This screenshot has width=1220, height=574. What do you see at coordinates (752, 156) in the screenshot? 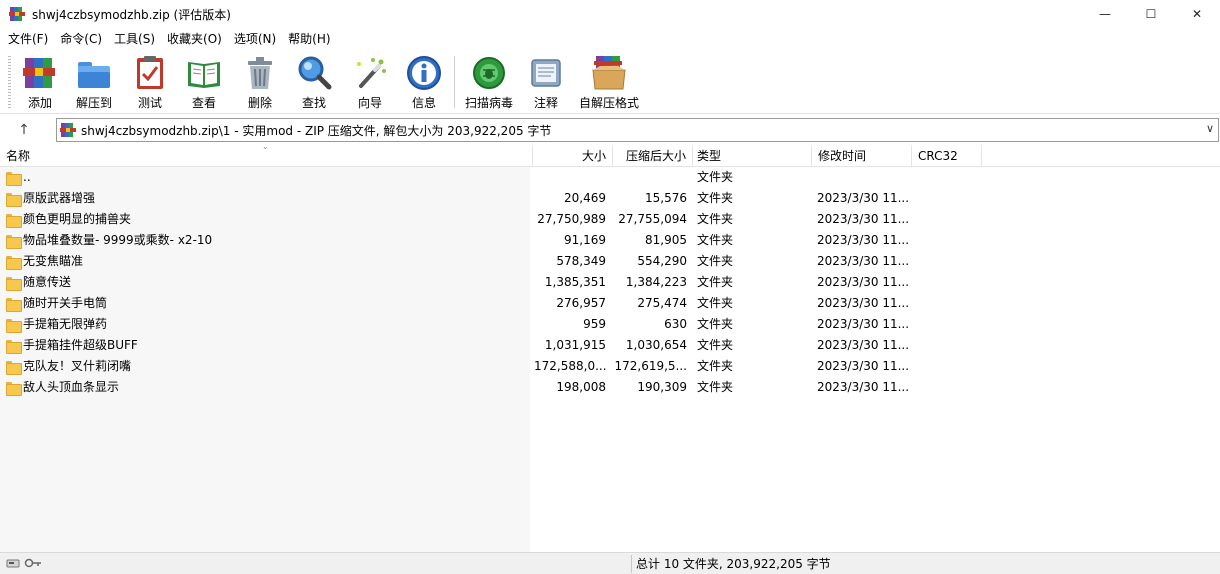
I see `column-header-type: 类型` at bounding box center [752, 156].